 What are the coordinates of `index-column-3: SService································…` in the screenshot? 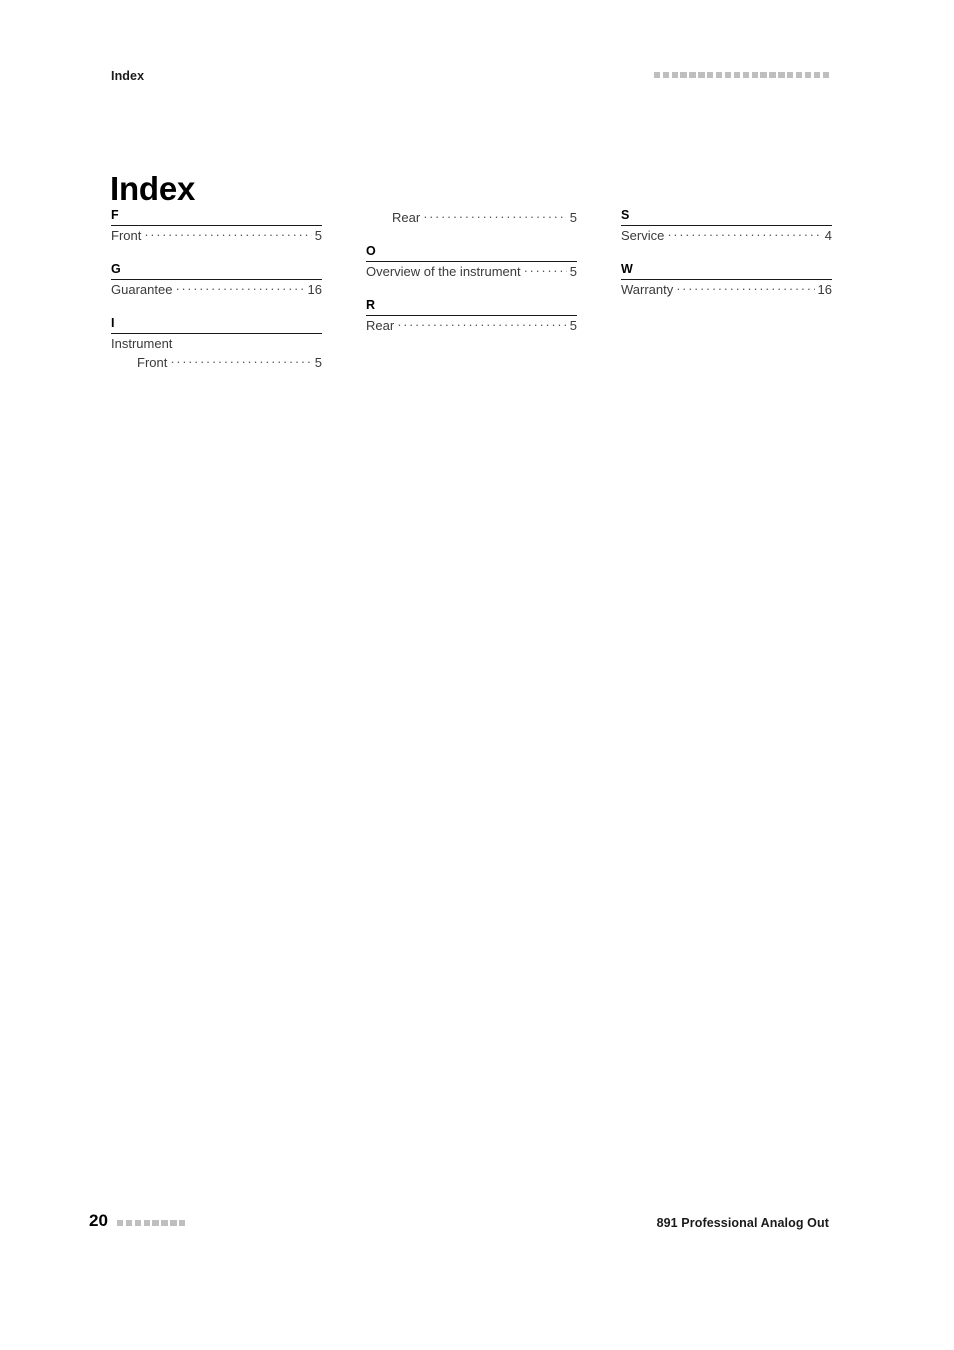 It's located at (726, 298).